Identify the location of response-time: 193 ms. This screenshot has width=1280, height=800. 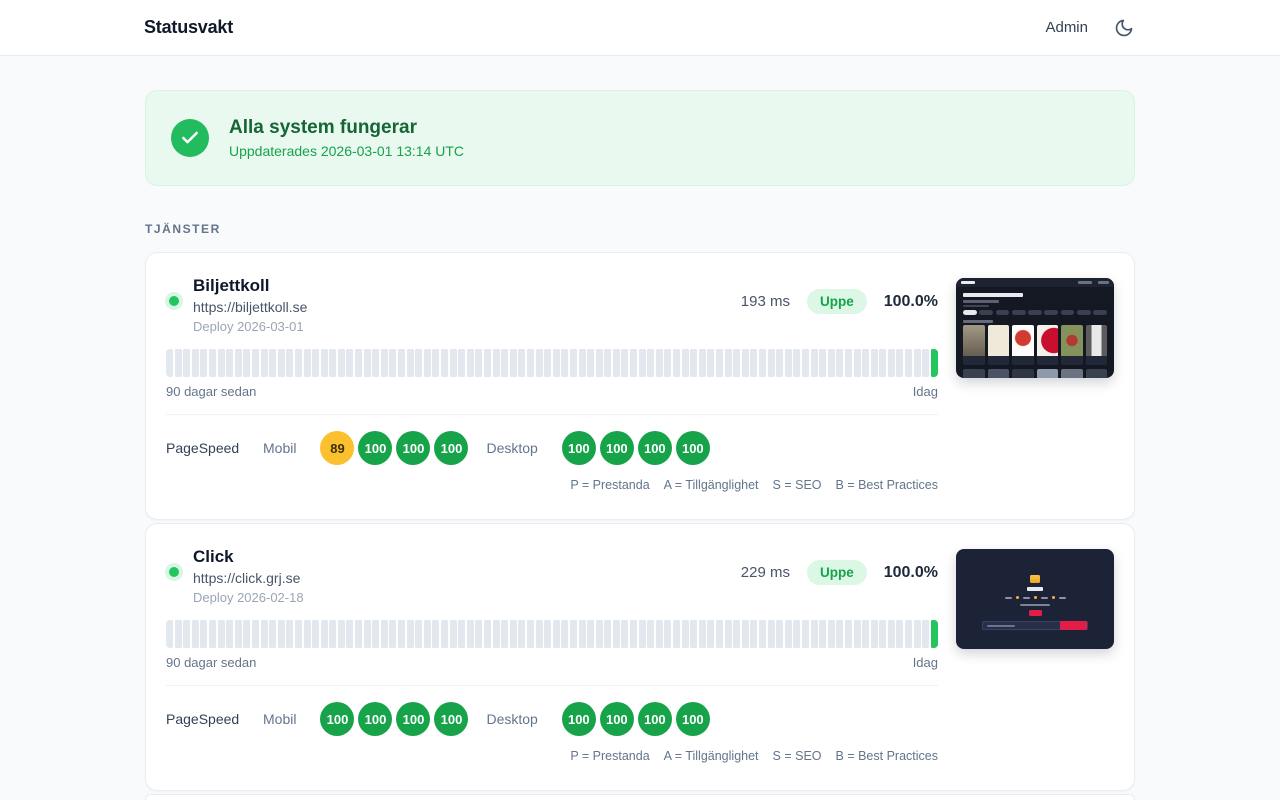
(765, 301).